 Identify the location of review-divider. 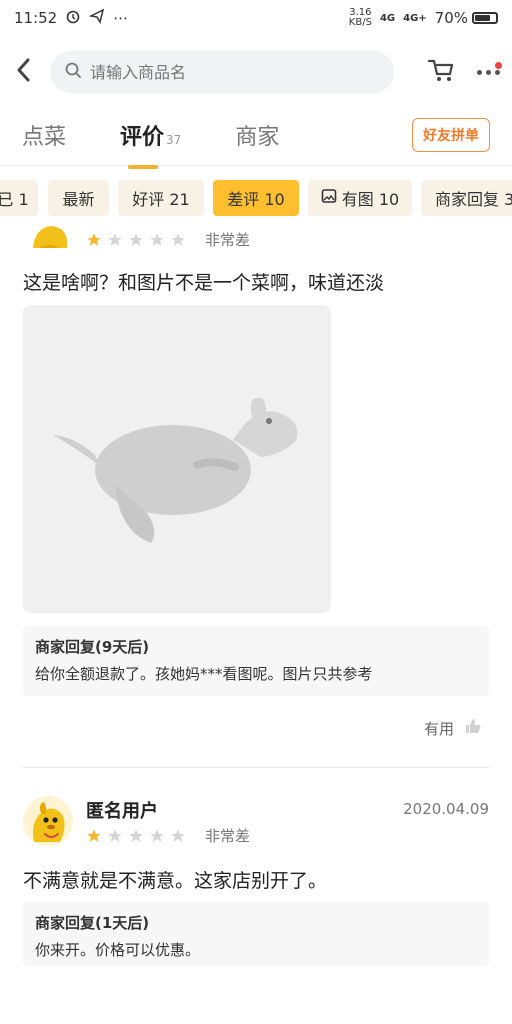
(256, 767).